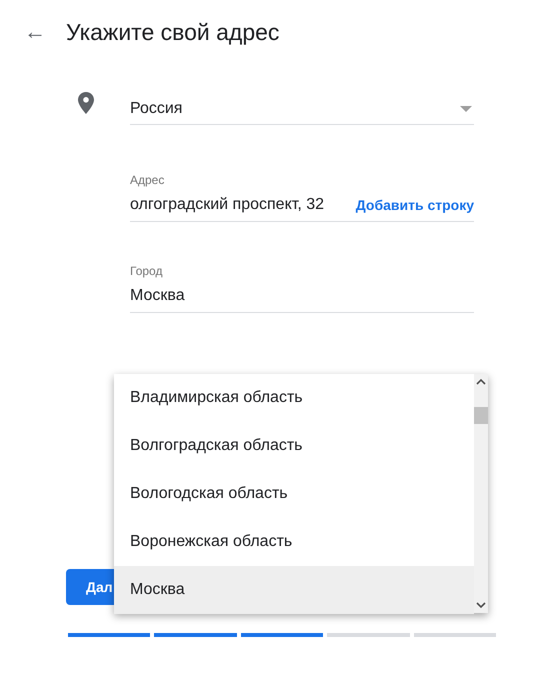  I want to click on country-value: Россия, so click(157, 109).